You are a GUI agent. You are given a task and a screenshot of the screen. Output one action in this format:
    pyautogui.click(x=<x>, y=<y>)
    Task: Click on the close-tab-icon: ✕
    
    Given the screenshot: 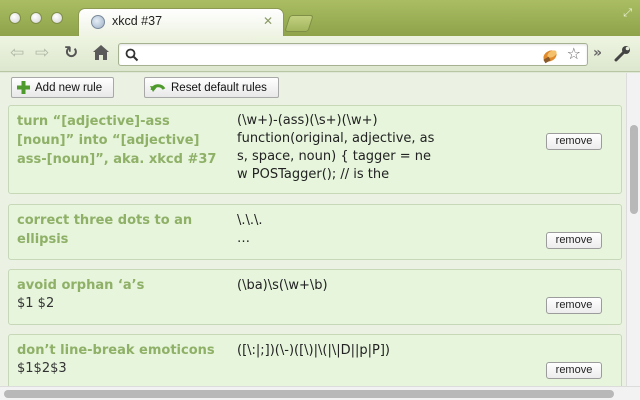 What is the action you would take?
    pyautogui.click(x=268, y=21)
    